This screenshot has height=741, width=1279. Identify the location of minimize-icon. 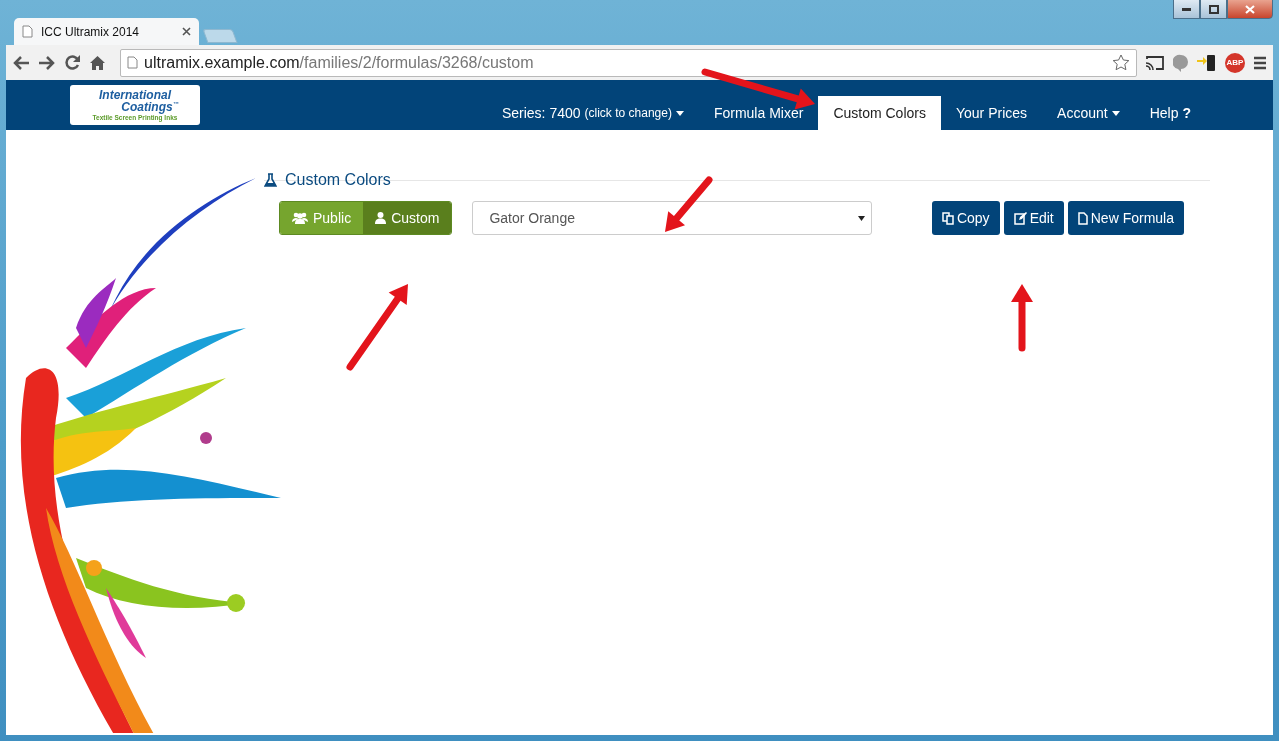
(1186, 9).